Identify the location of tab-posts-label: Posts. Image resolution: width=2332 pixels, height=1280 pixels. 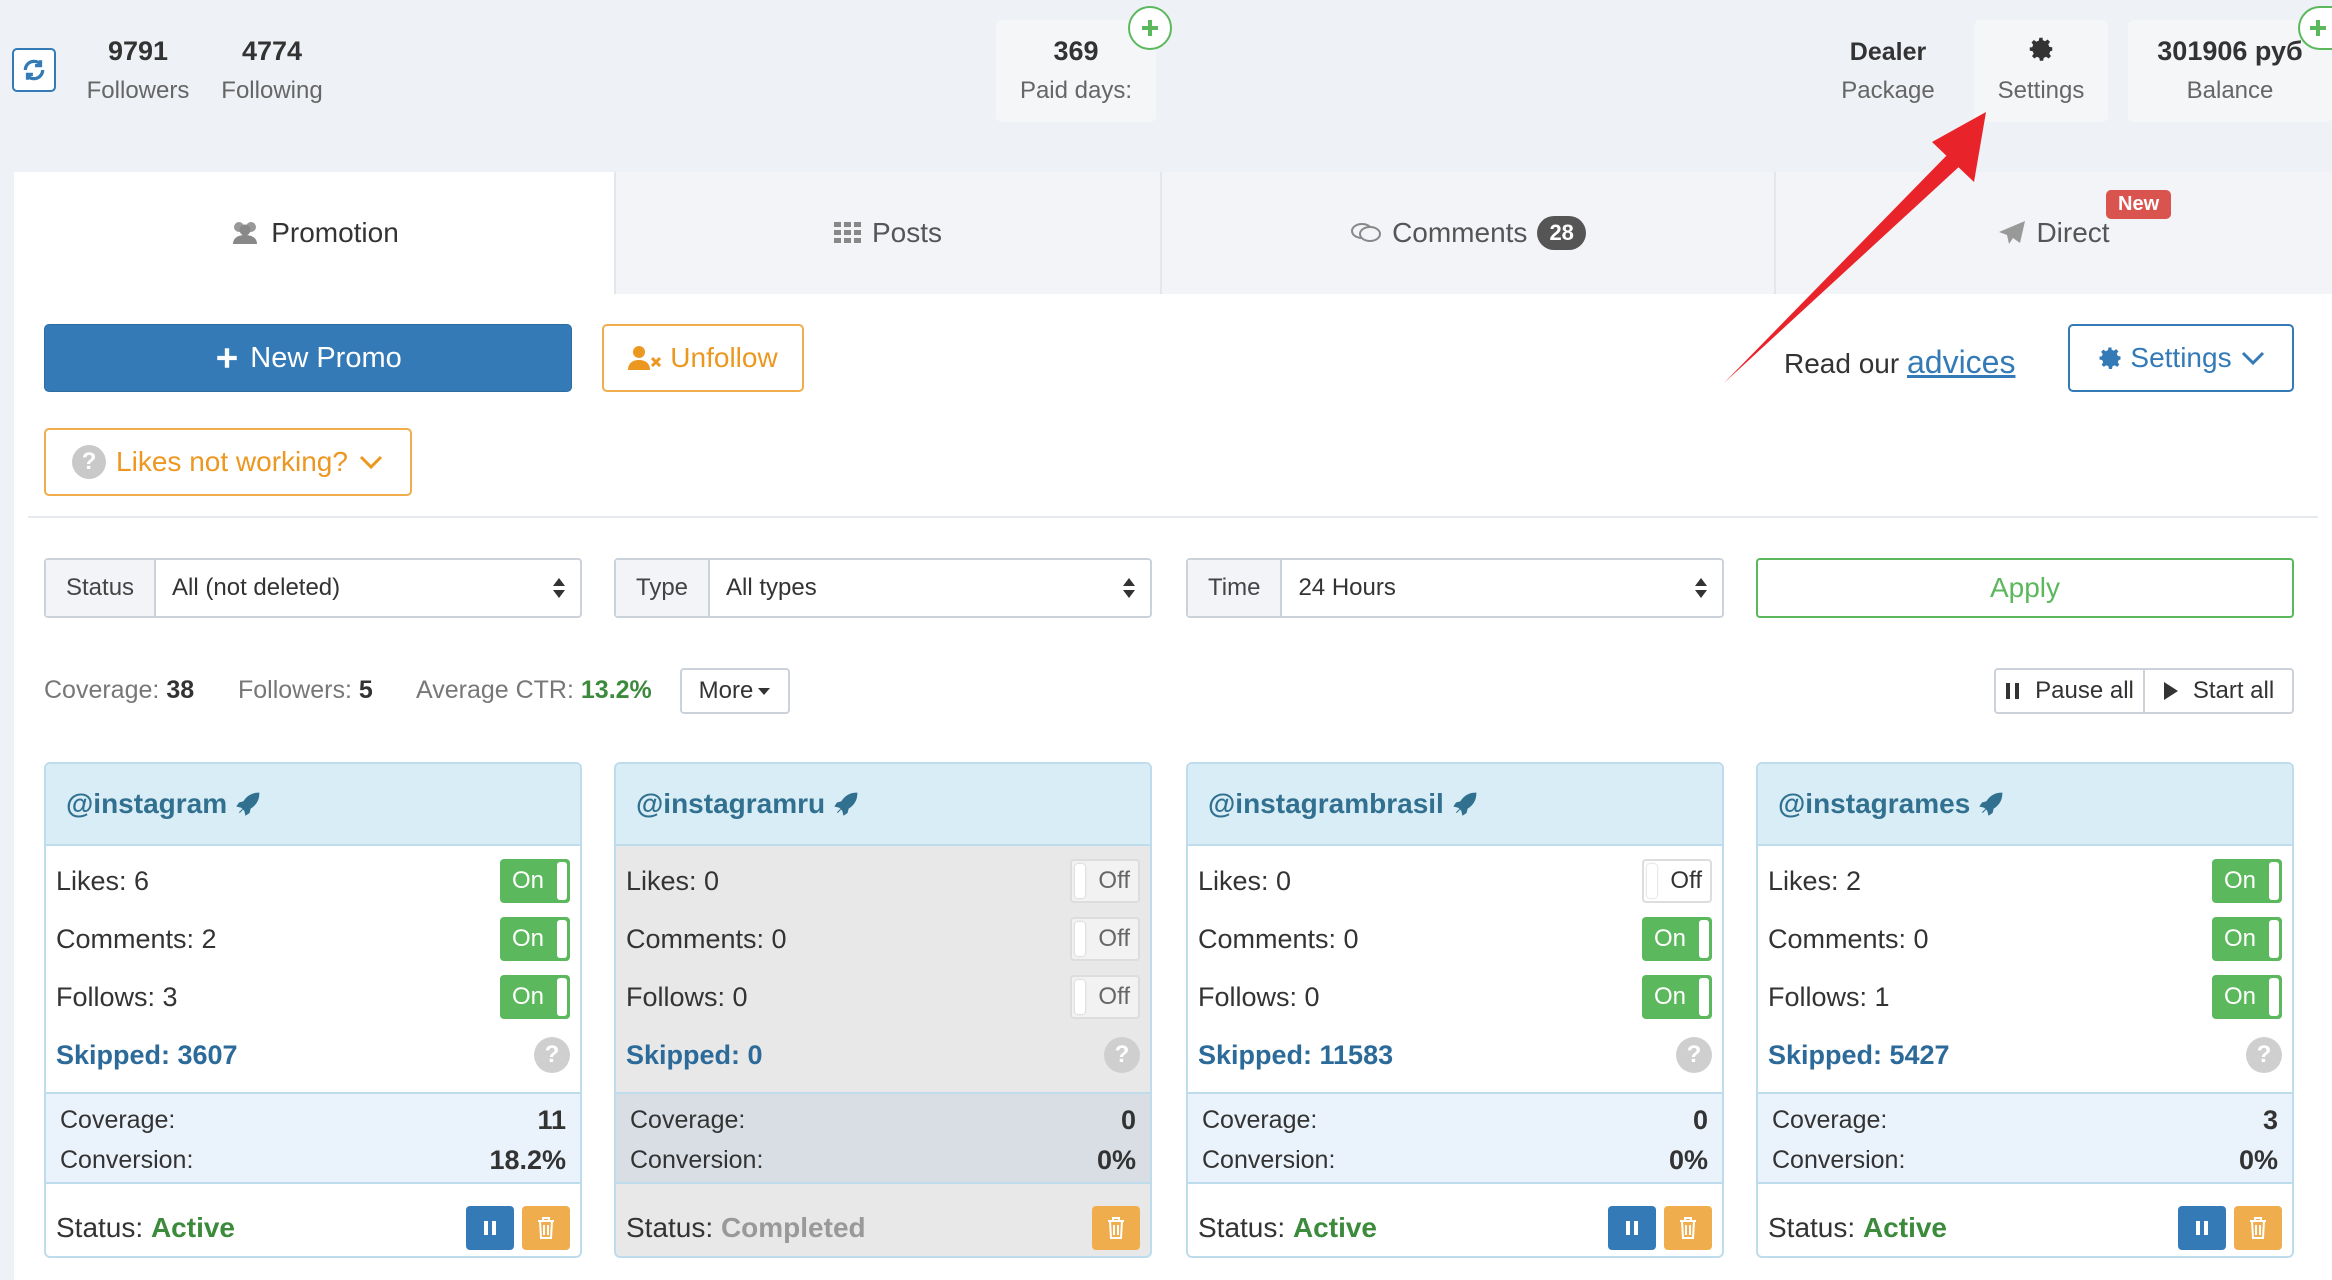
(907, 232).